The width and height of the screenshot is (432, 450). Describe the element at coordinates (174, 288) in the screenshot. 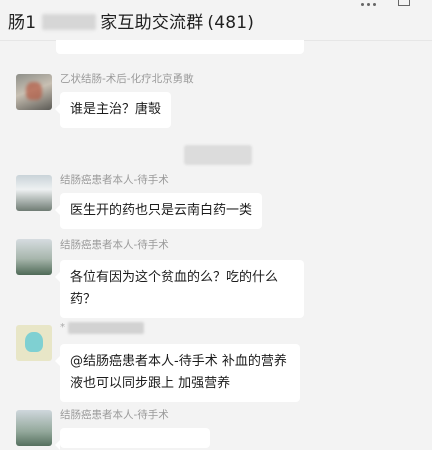

I see `message-text: 各位有因为这个贫血的么？吃的什么药？` at that location.